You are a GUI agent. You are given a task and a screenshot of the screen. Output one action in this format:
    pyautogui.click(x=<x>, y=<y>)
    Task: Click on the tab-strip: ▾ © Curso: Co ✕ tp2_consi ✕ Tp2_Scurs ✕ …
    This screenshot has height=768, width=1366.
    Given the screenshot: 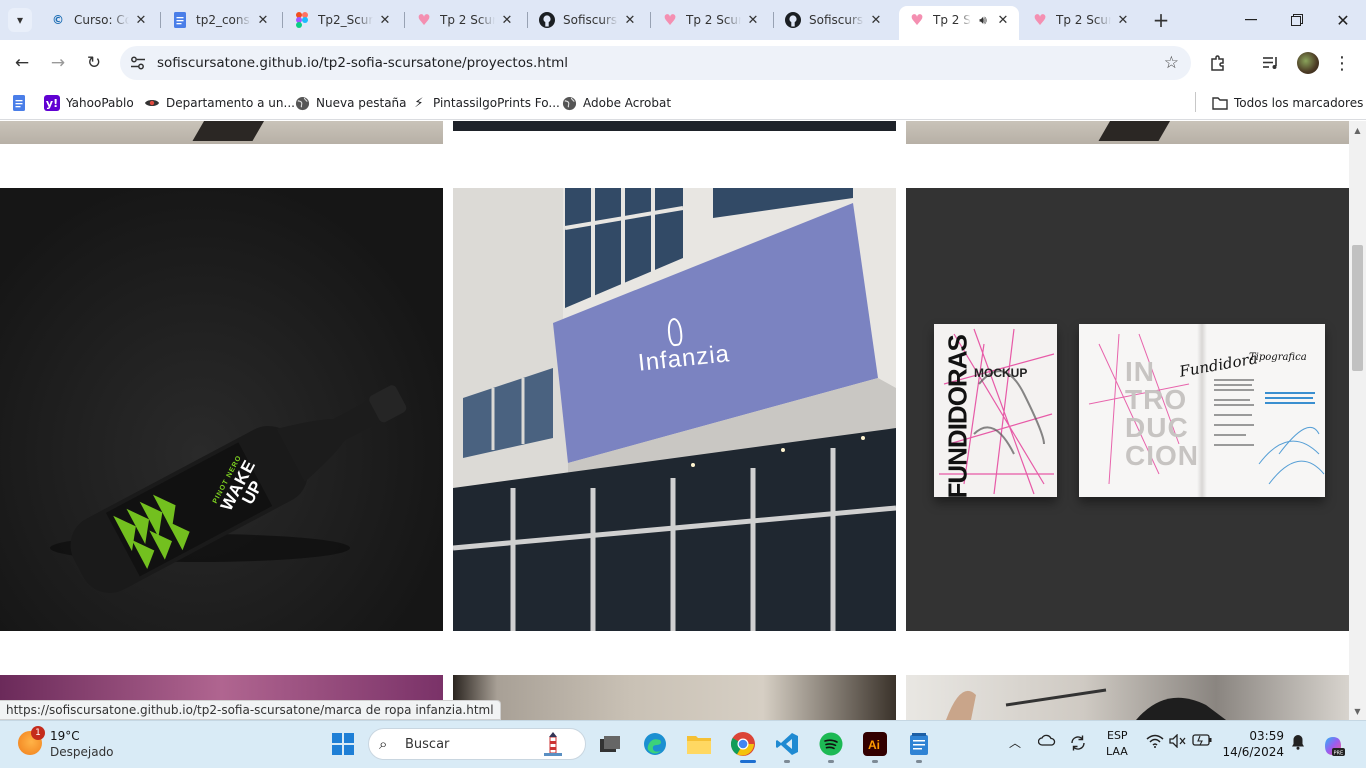 What is the action you would take?
    pyautogui.click(x=683, y=20)
    